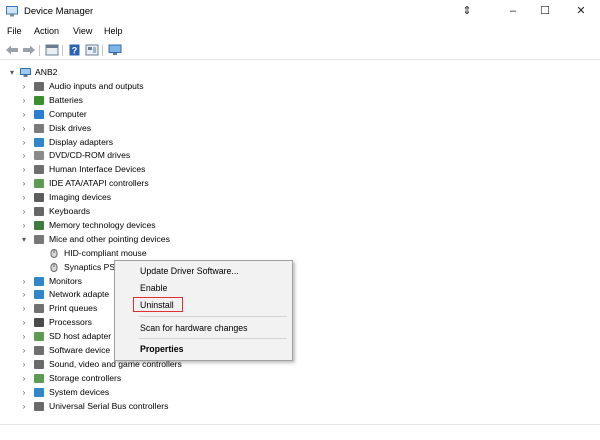 This screenshot has height=440, width=600. I want to click on menu-bar: File Action View Help, so click(300, 32).